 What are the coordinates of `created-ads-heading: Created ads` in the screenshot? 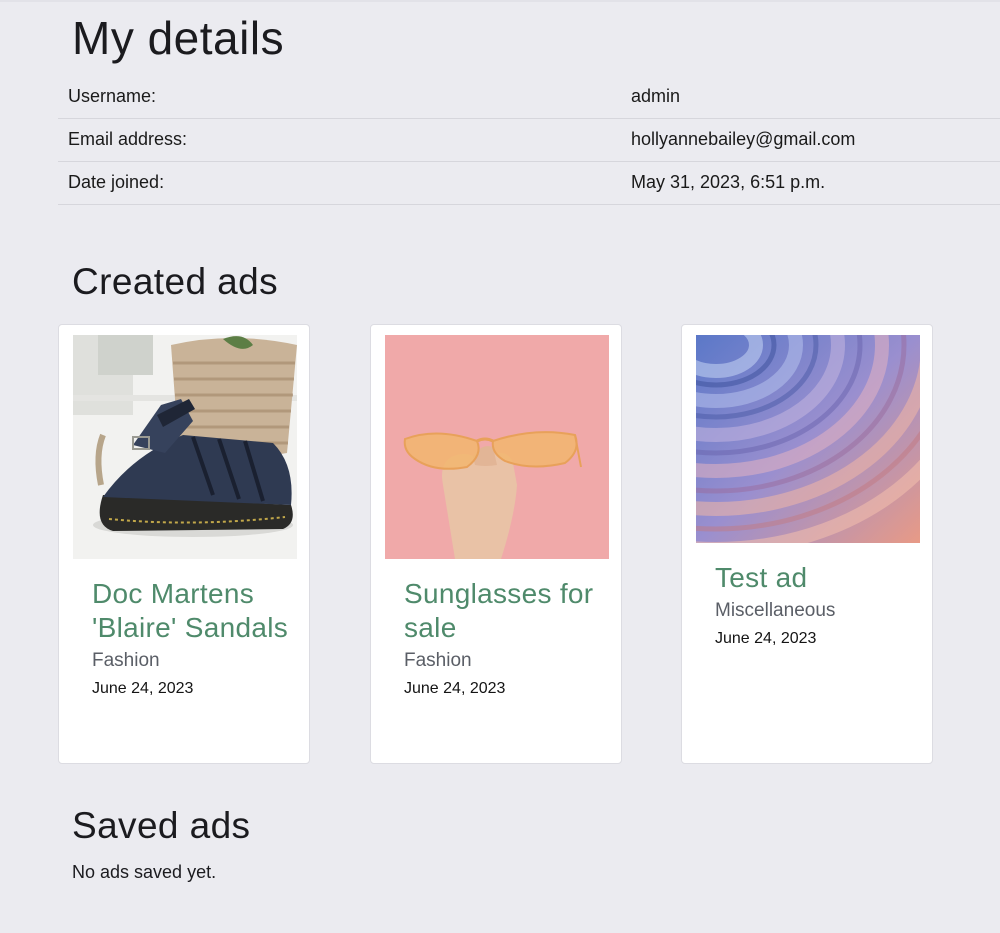 It's located at (175, 281).